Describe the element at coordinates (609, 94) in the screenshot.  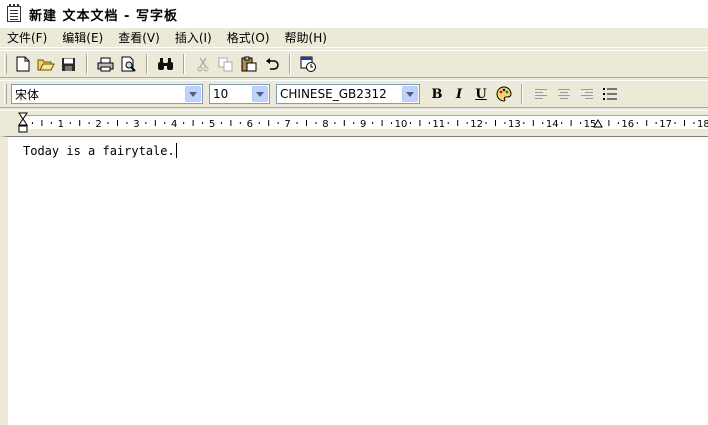
I see `bullets-icon` at that location.